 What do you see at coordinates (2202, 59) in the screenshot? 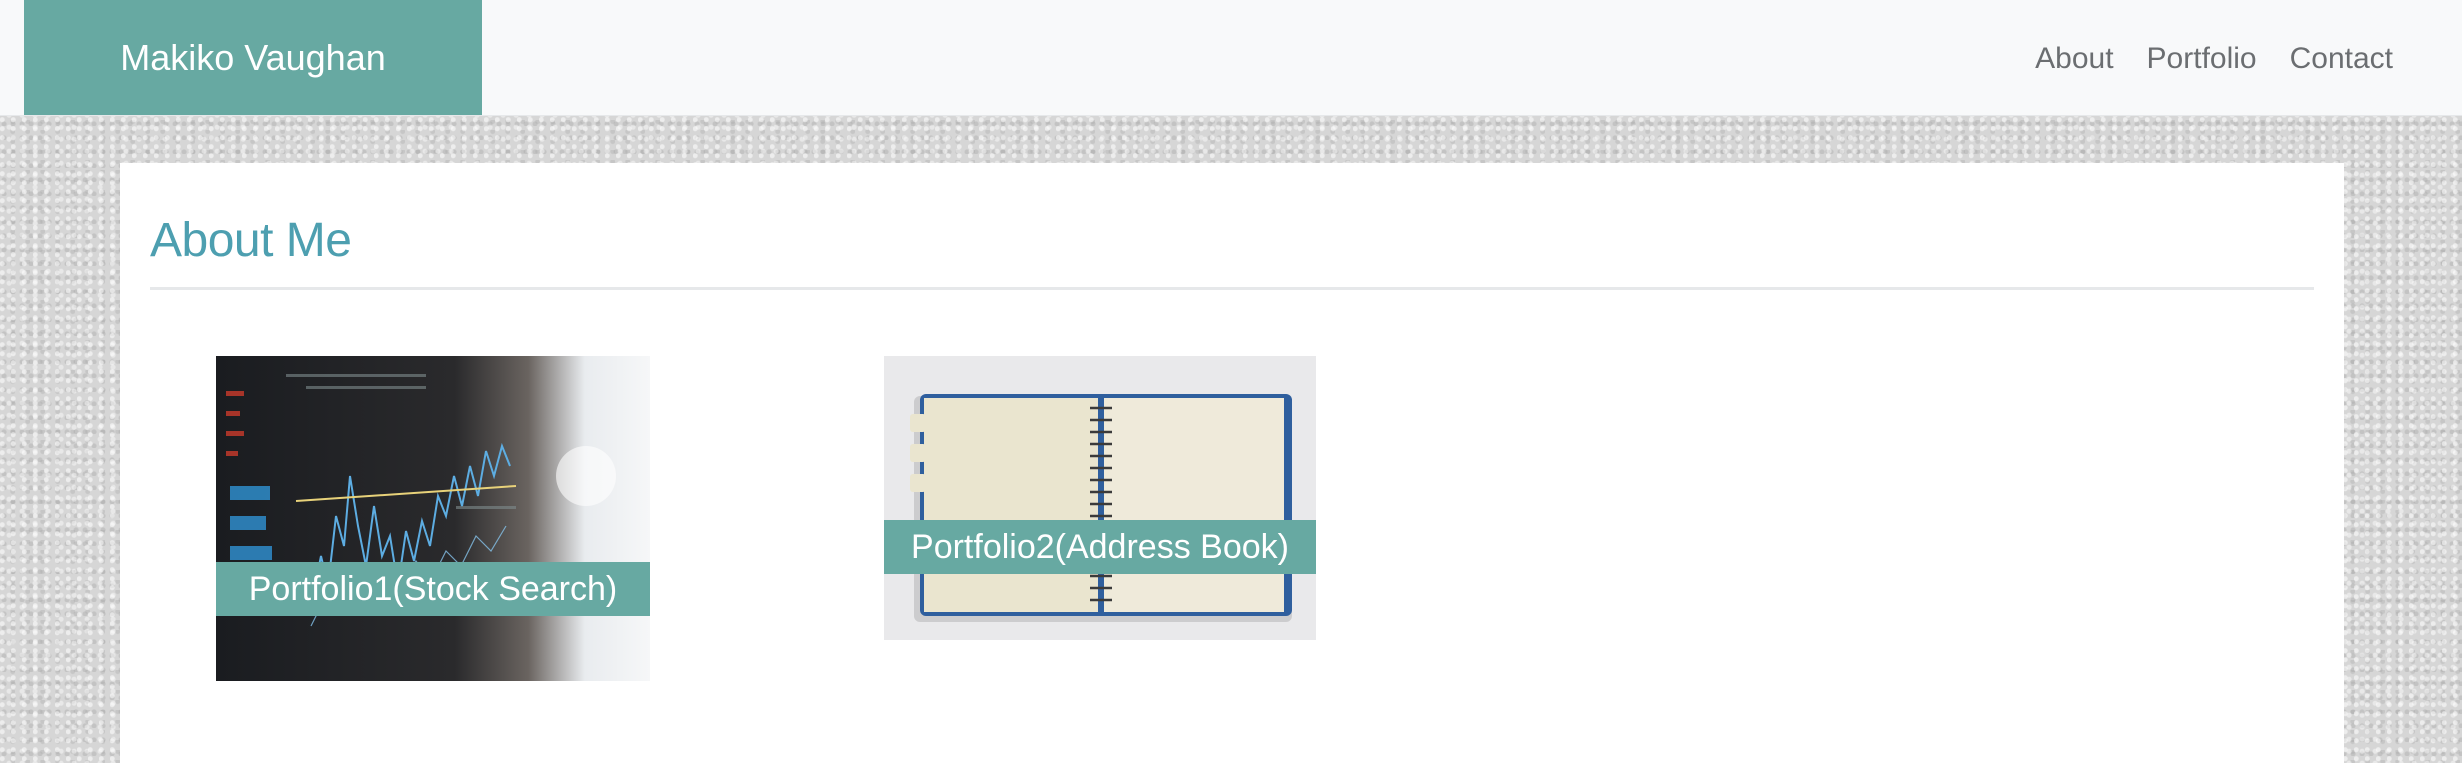
I see `nav-link-portfolio: Portfolio` at bounding box center [2202, 59].